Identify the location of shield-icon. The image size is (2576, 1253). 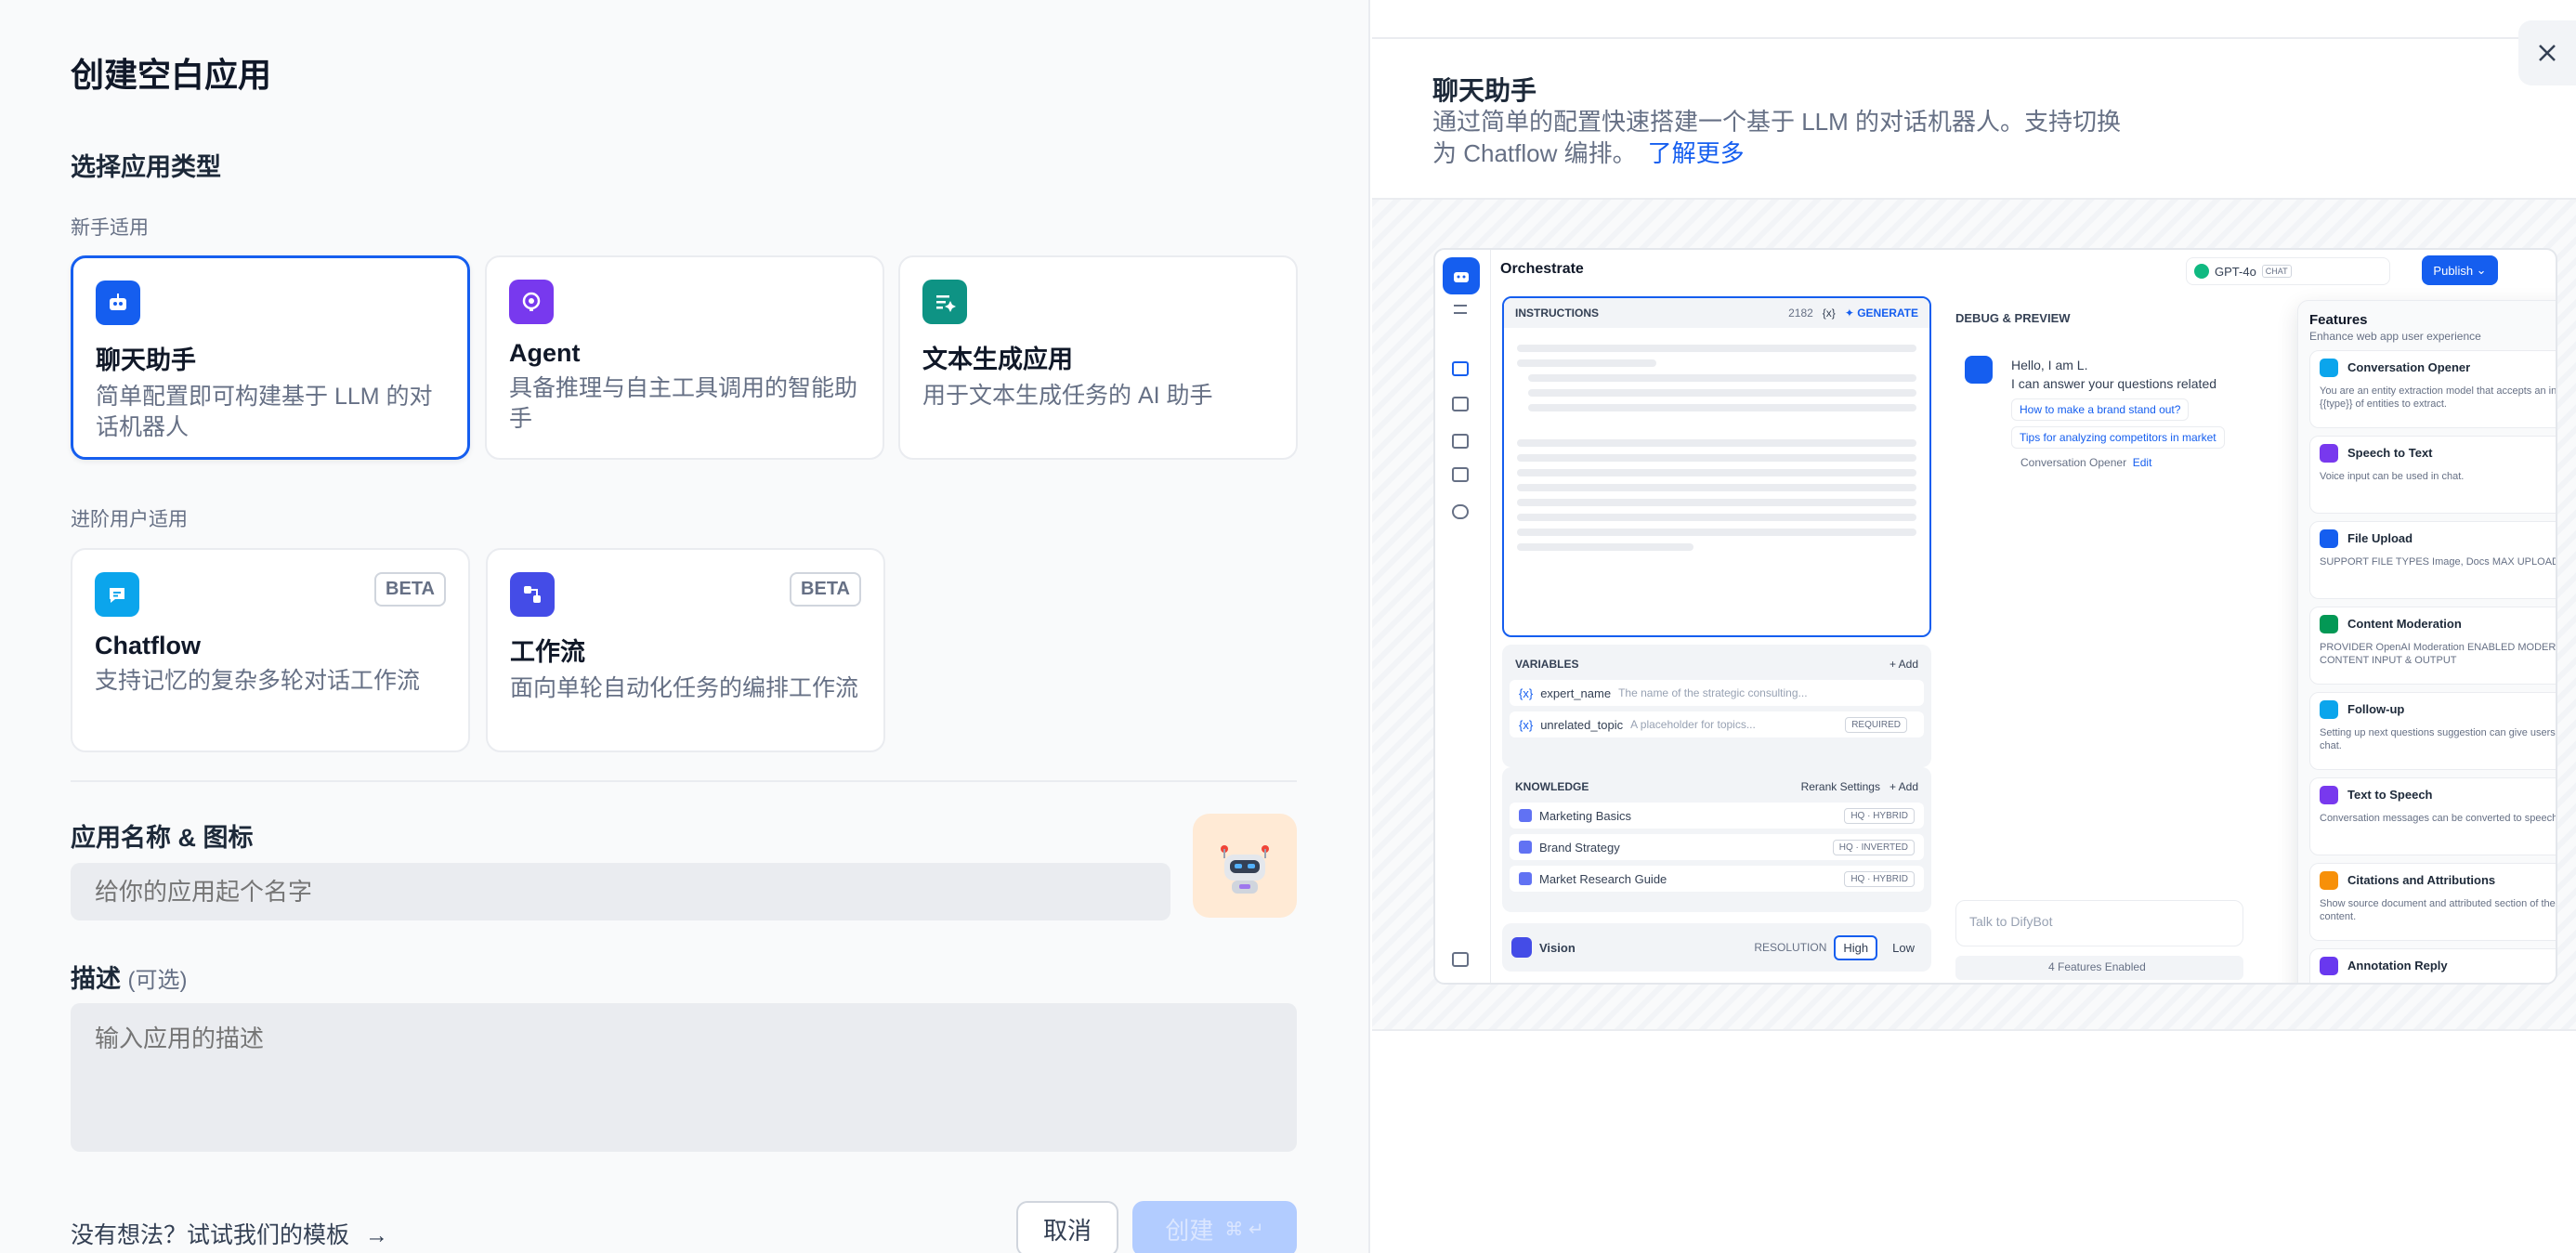
(2329, 624).